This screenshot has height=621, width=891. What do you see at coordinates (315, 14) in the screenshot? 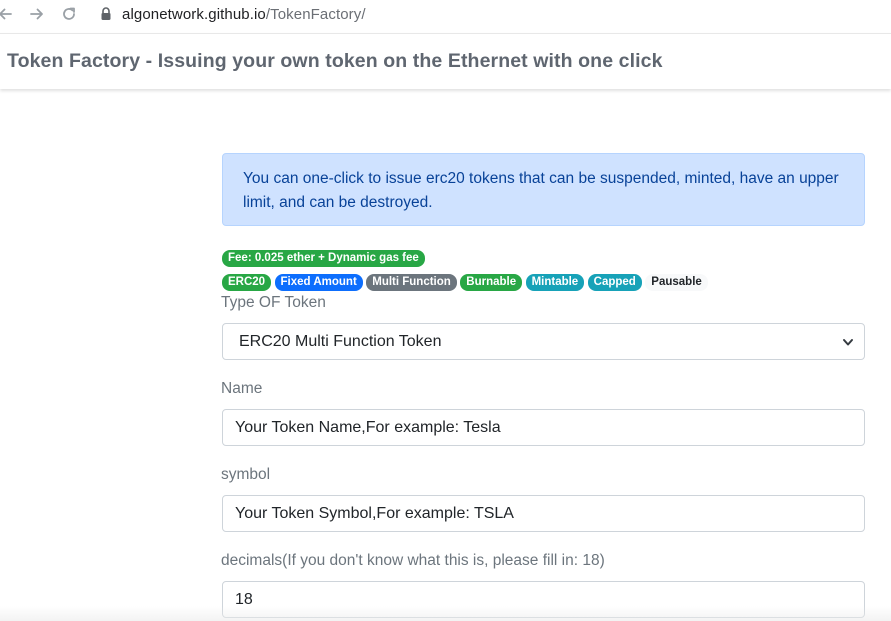
I see `url-path: /TokenFactory/` at bounding box center [315, 14].